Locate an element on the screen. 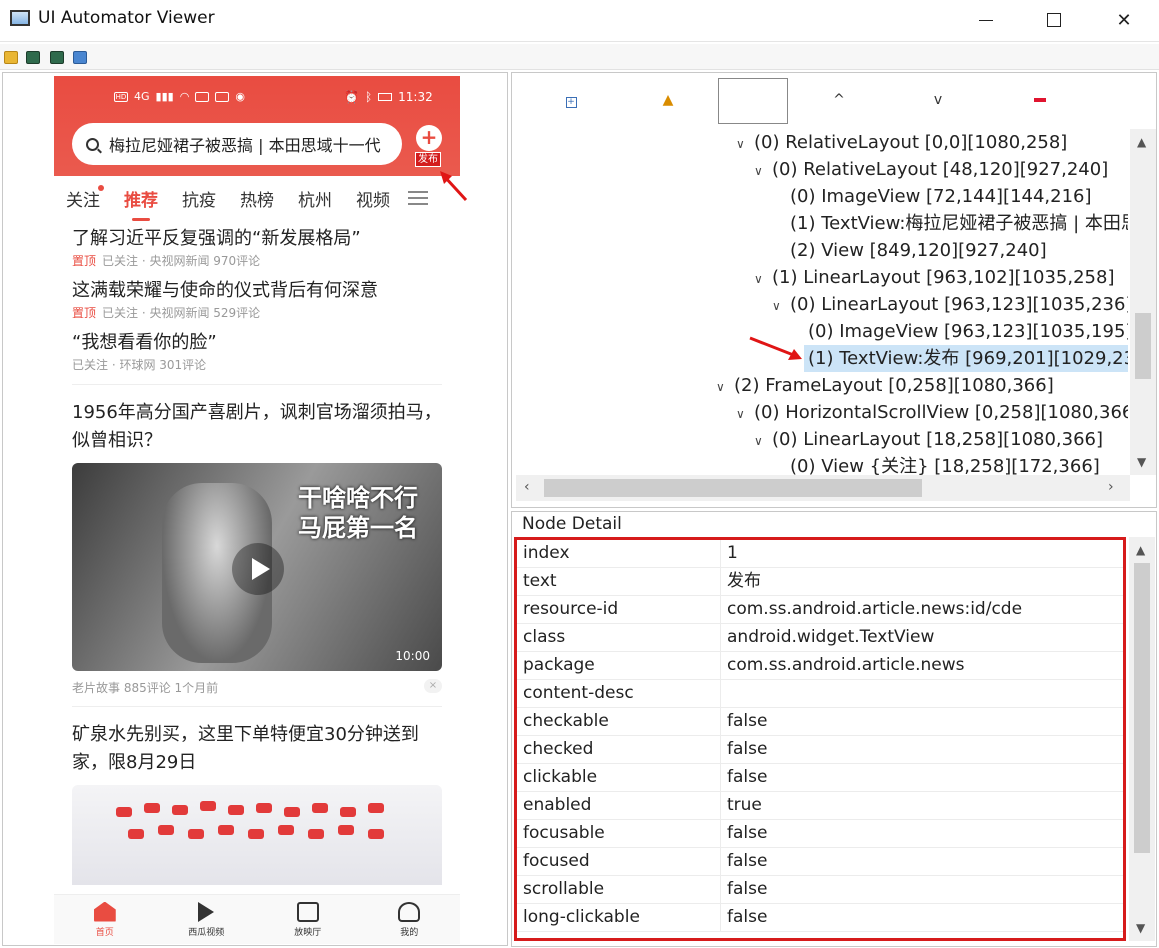 The height and width of the screenshot is (948, 1159). water-bottles-image is located at coordinates (257, 835).